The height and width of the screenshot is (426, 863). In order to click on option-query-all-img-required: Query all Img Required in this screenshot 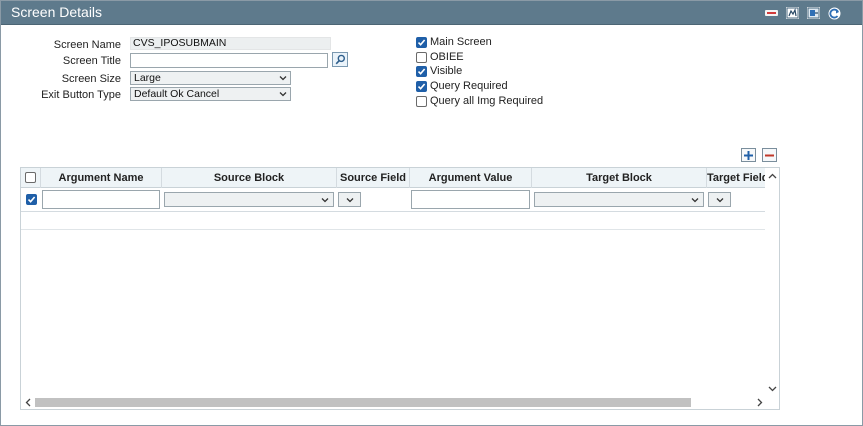, I will do `click(479, 101)`.